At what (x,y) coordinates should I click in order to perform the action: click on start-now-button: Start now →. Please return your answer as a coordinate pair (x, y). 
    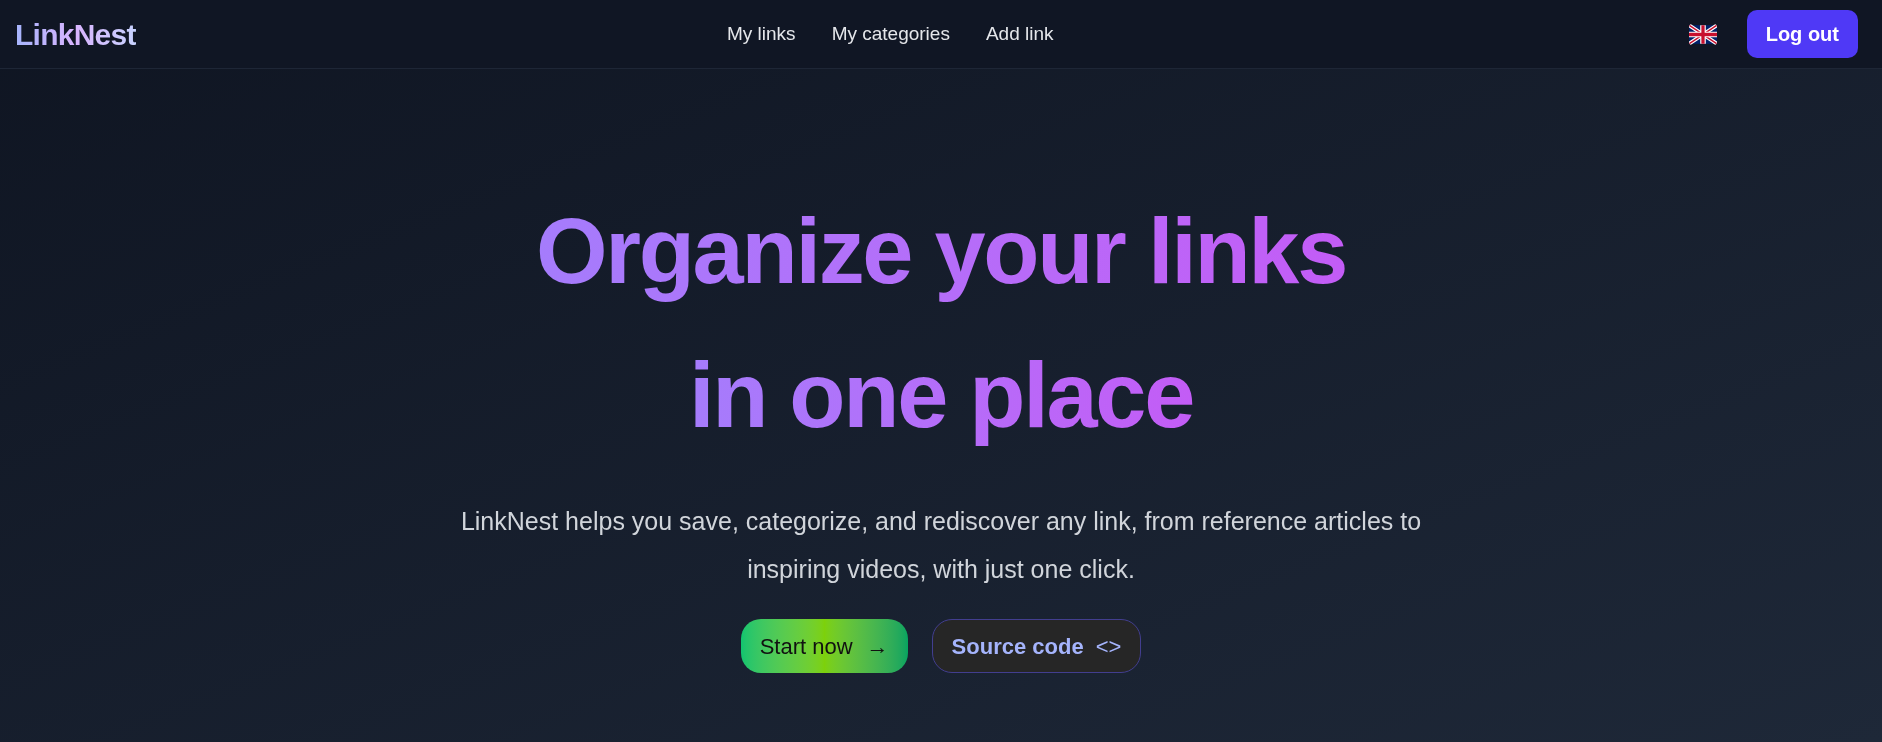
    Looking at the image, I should click on (824, 646).